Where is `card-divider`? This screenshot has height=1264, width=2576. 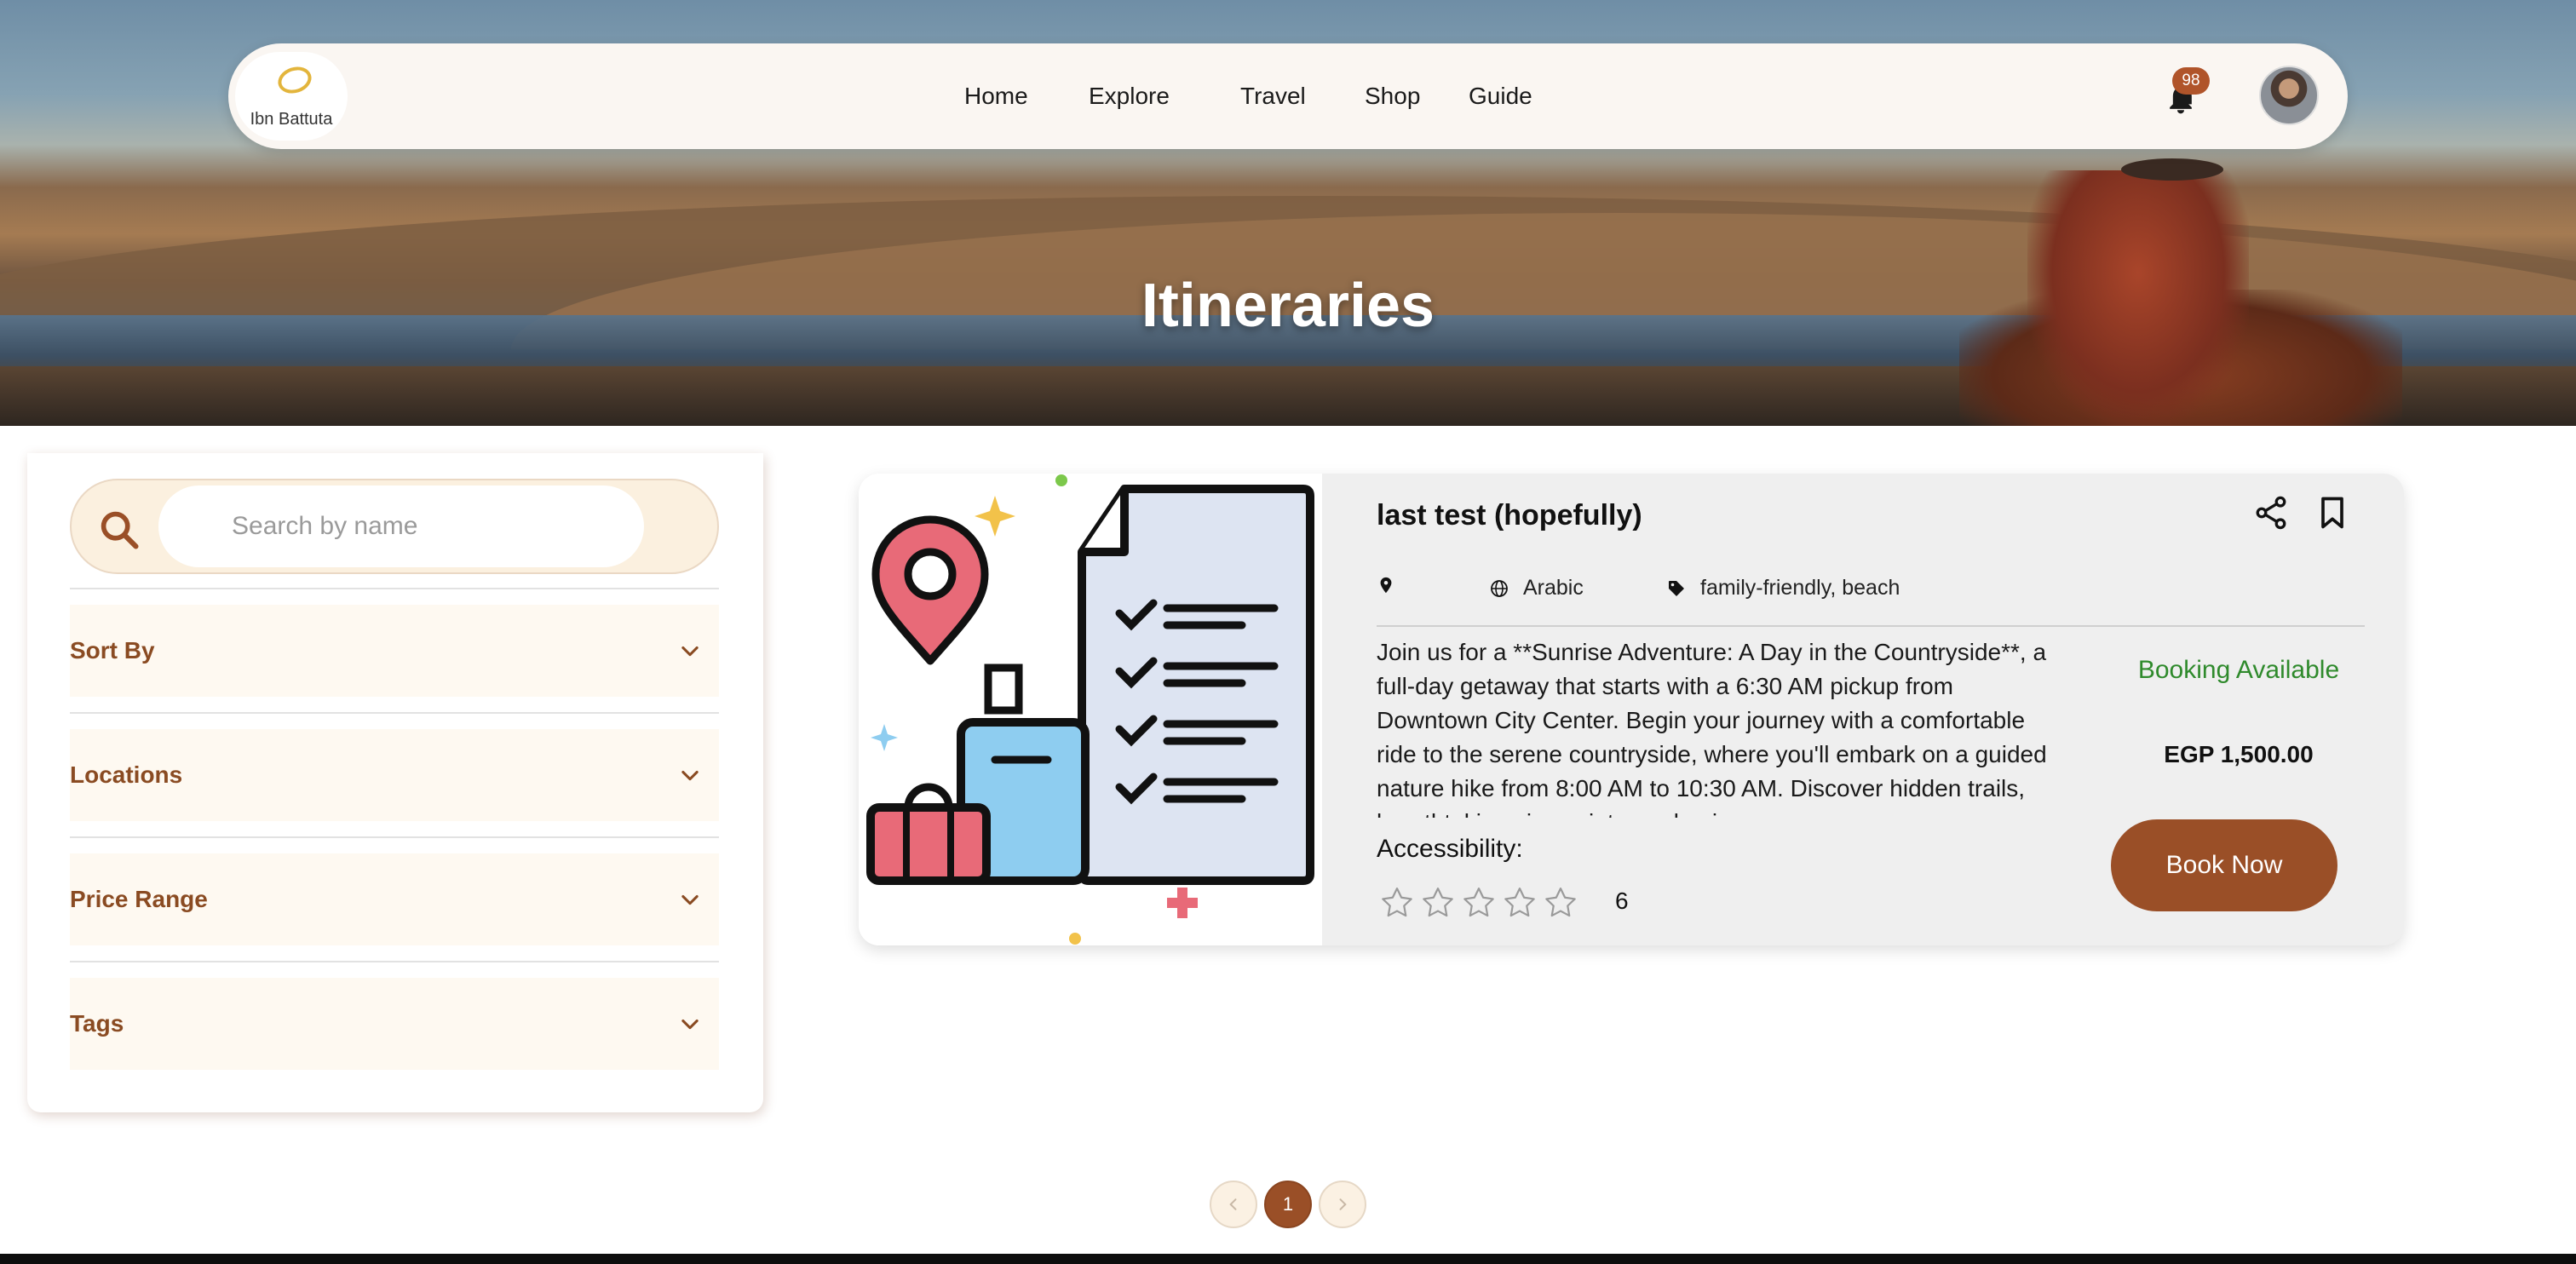
card-divider is located at coordinates (1871, 626).